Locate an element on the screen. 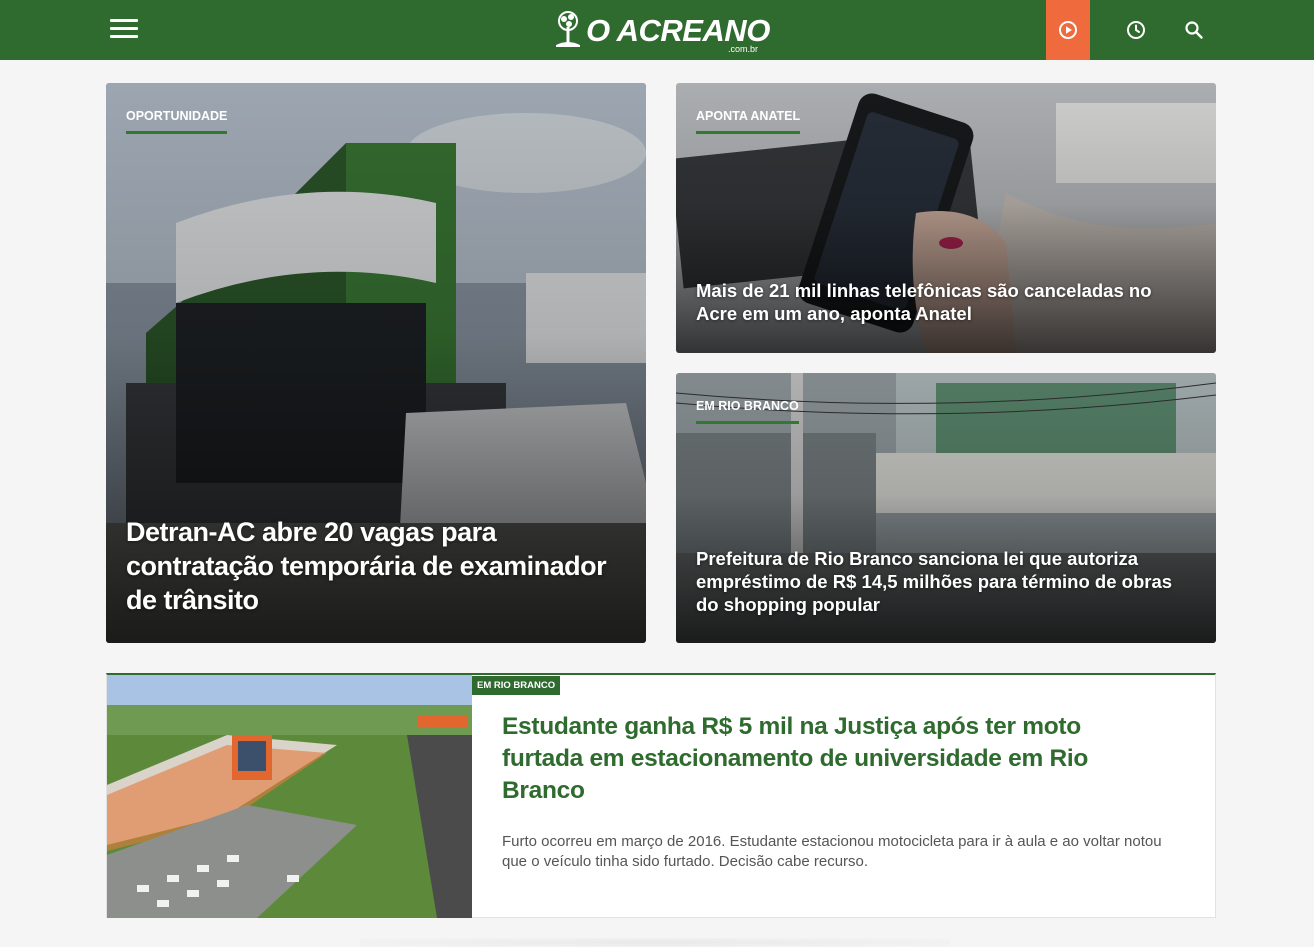  hamburger-menu-icon is located at coordinates (124, 29).